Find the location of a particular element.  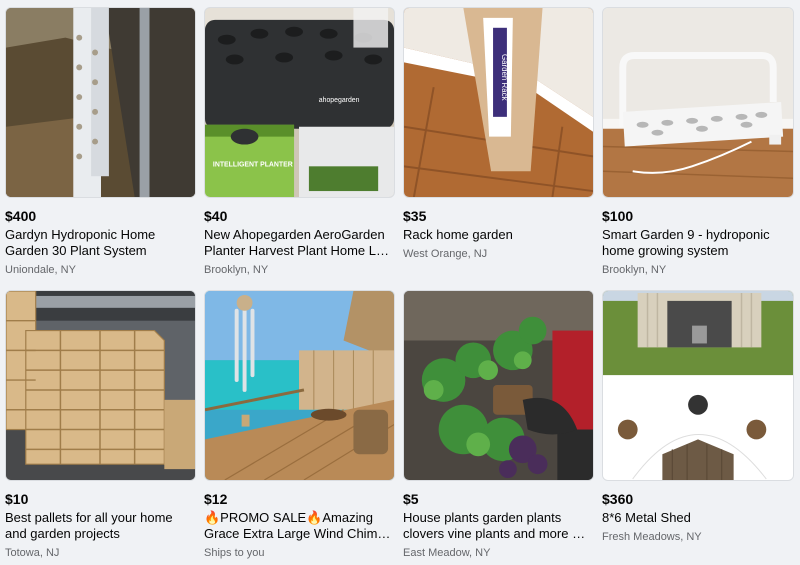

listing-title: 8*6 Metal Shed is located at coordinates (646, 517).